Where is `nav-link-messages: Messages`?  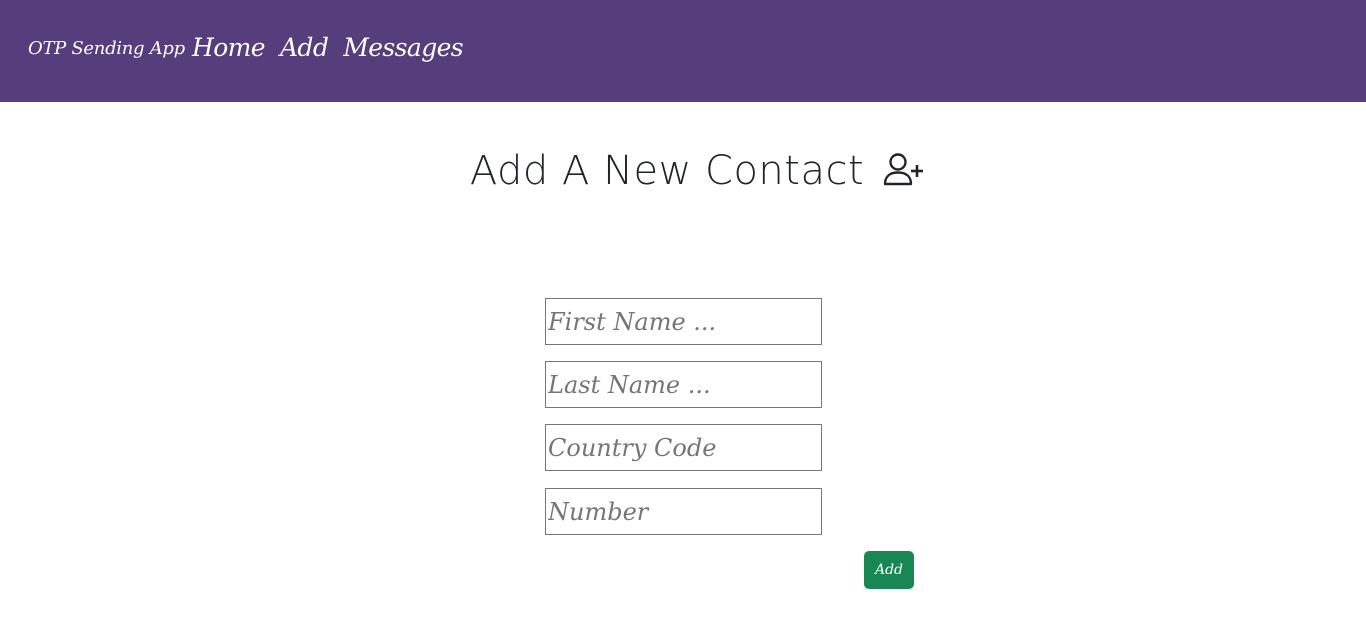 nav-link-messages: Messages is located at coordinates (403, 47).